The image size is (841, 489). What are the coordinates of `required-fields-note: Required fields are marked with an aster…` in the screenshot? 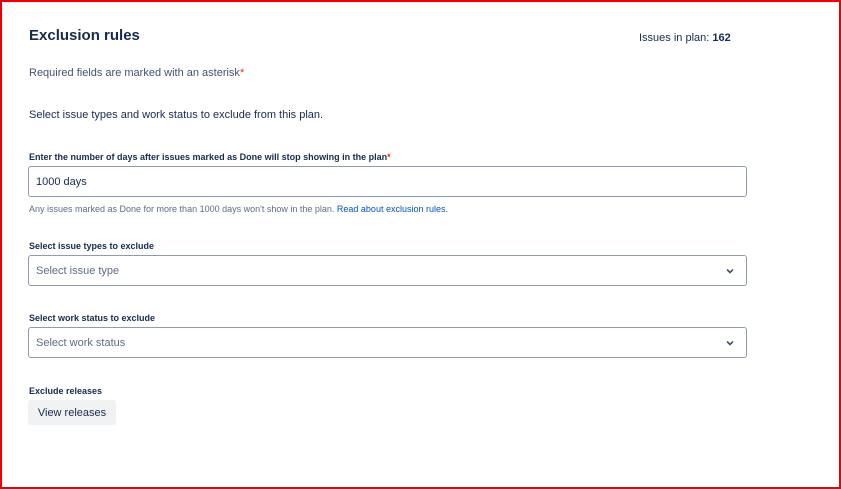 It's located at (136, 73).